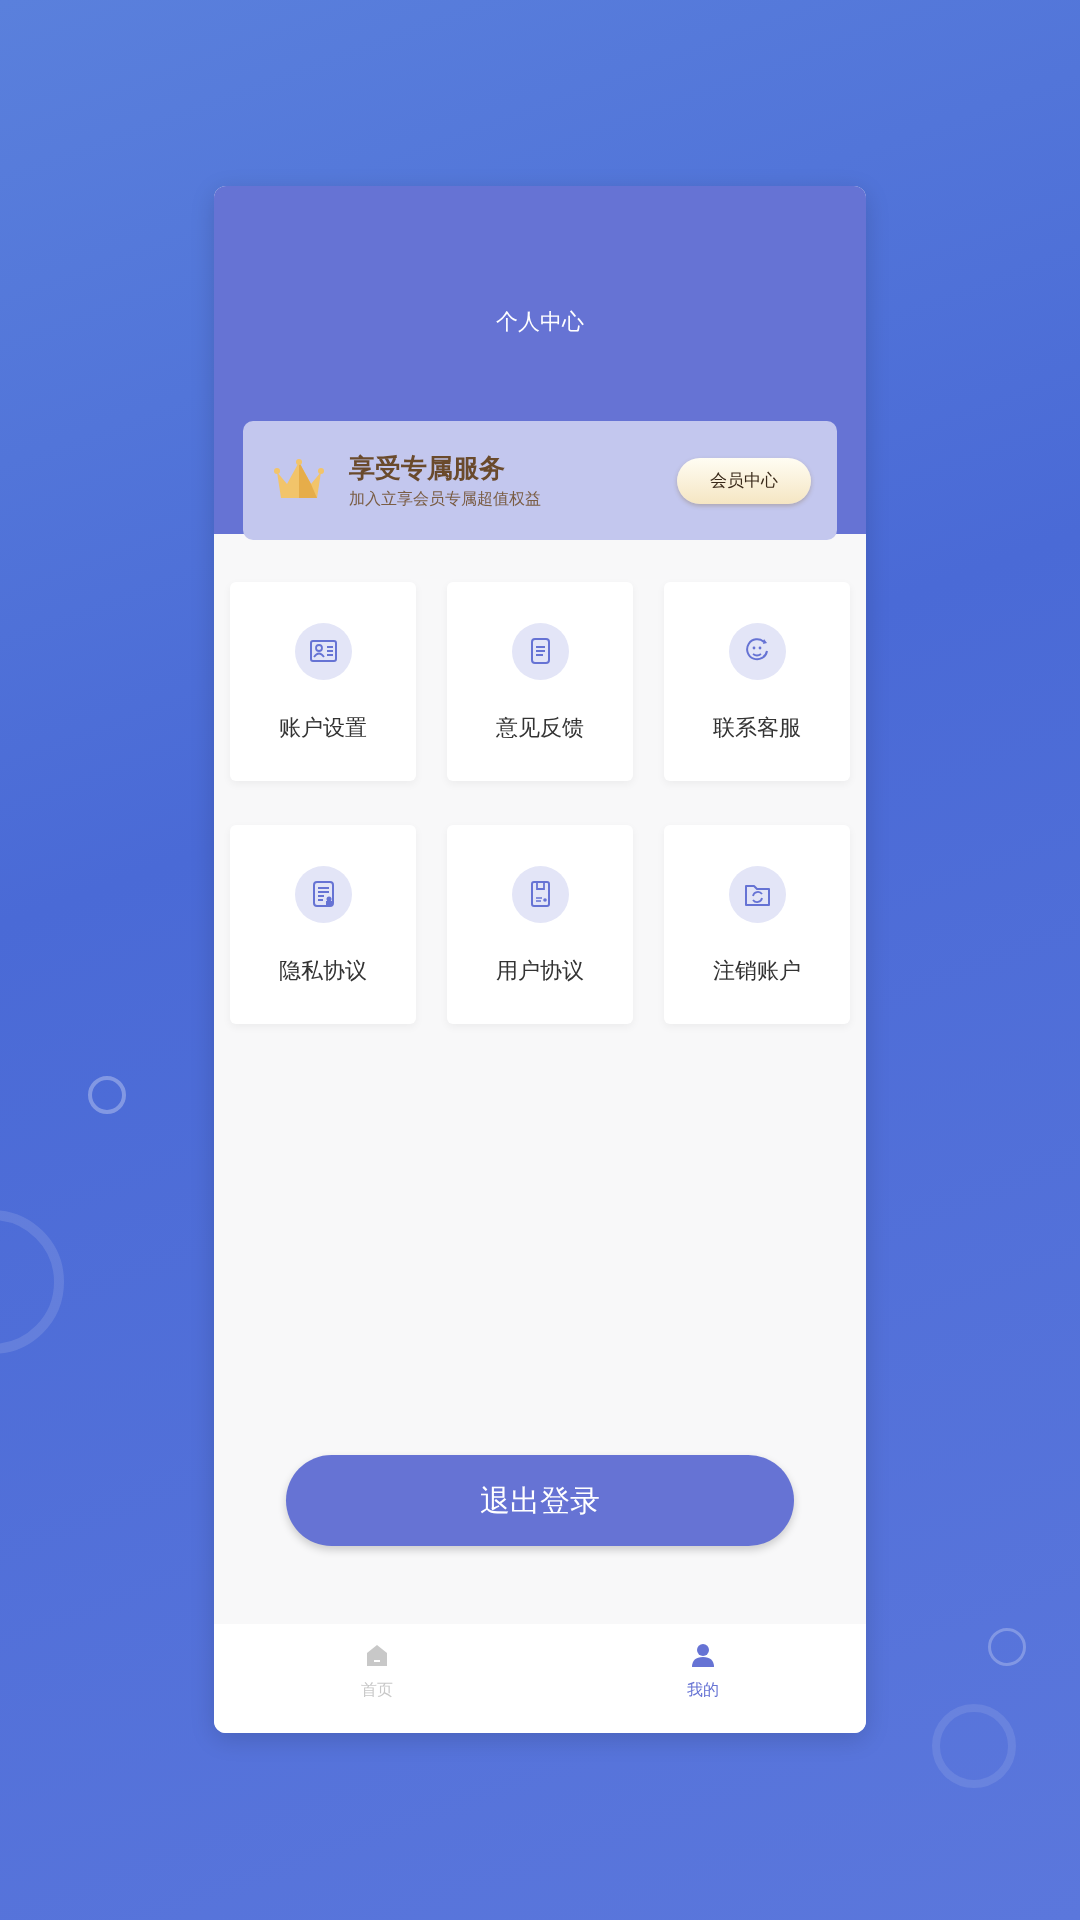 The width and height of the screenshot is (1080, 1920). I want to click on page-title: 个人中心, so click(540, 322).